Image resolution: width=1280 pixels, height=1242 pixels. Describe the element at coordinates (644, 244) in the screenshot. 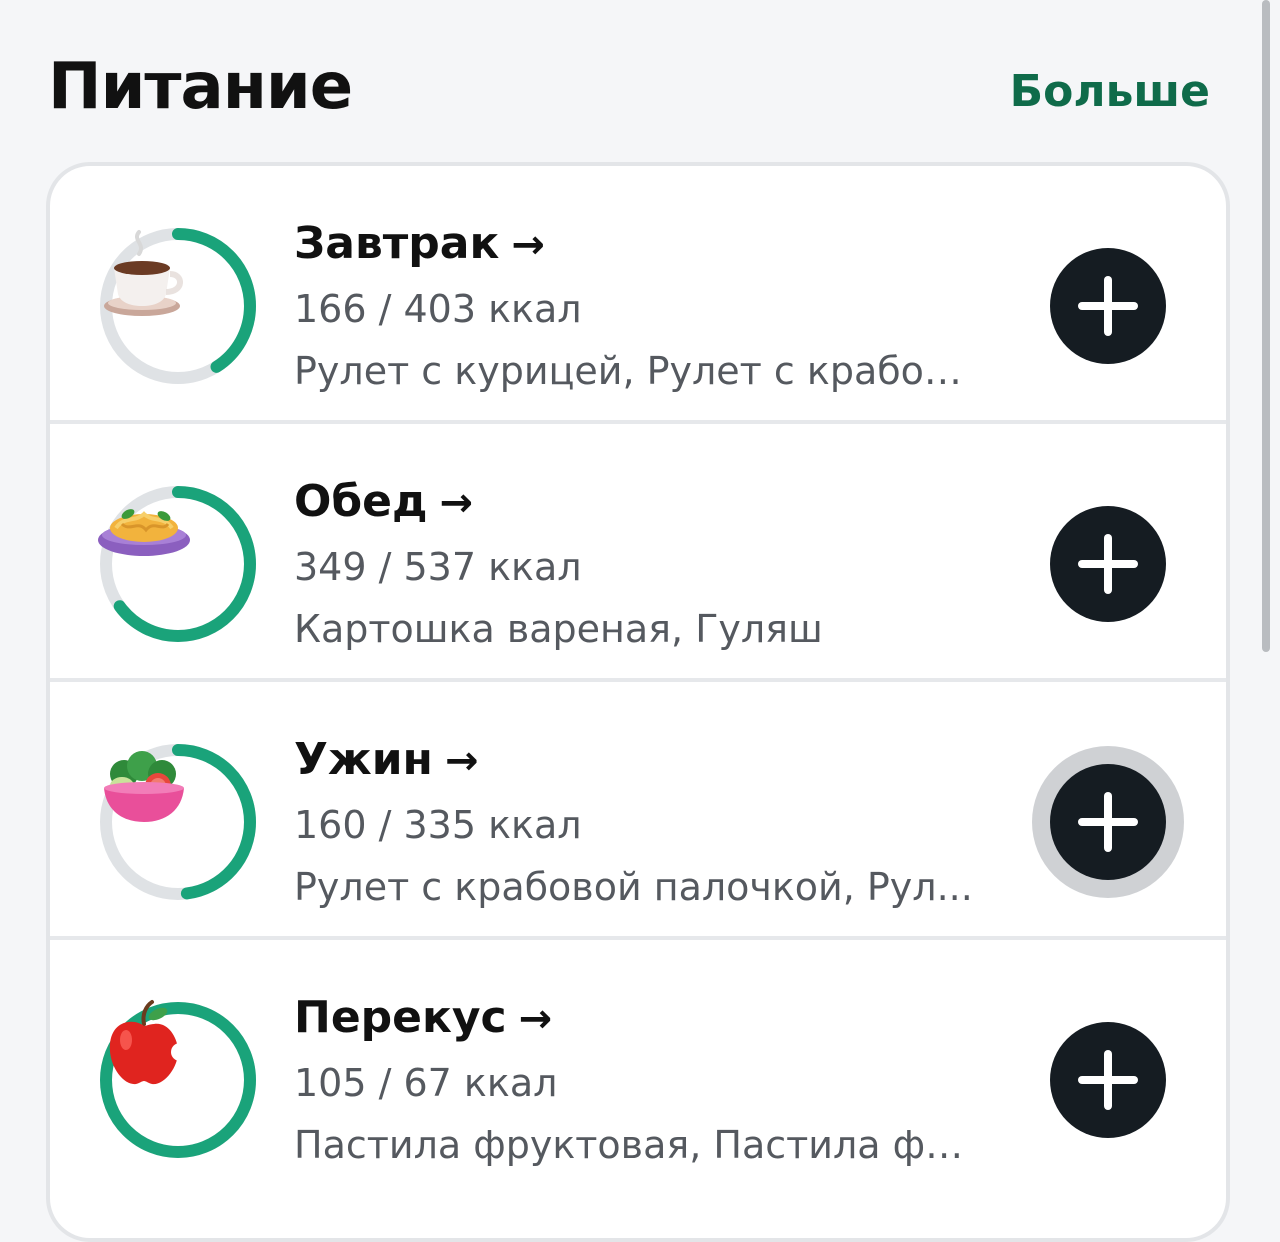

I see `meal-title: Завтрак →` at that location.